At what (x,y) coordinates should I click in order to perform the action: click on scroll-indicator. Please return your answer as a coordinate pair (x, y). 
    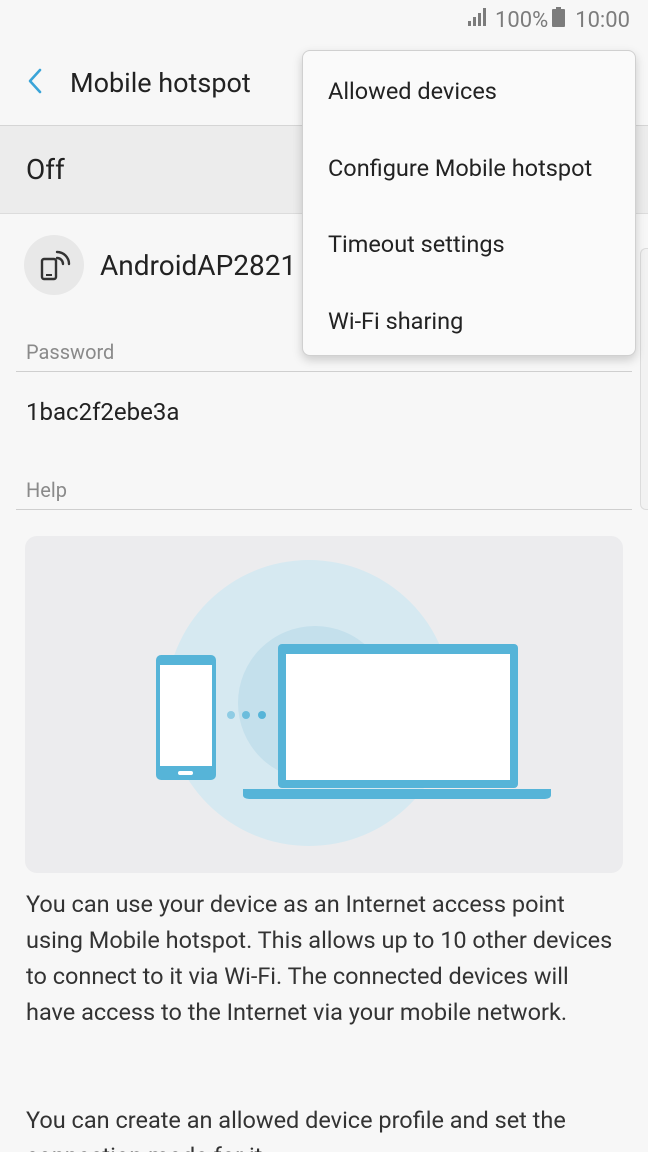
    Looking at the image, I should click on (644, 379).